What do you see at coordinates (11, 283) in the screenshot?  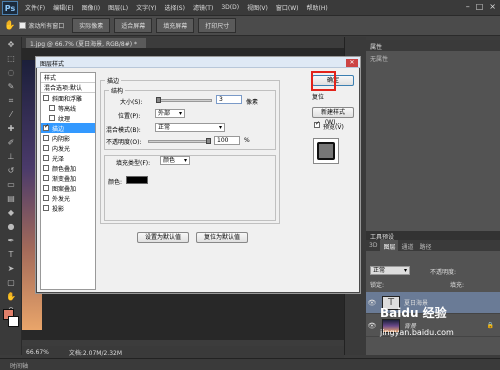 I see `shape-tool-icon: ▢` at bounding box center [11, 283].